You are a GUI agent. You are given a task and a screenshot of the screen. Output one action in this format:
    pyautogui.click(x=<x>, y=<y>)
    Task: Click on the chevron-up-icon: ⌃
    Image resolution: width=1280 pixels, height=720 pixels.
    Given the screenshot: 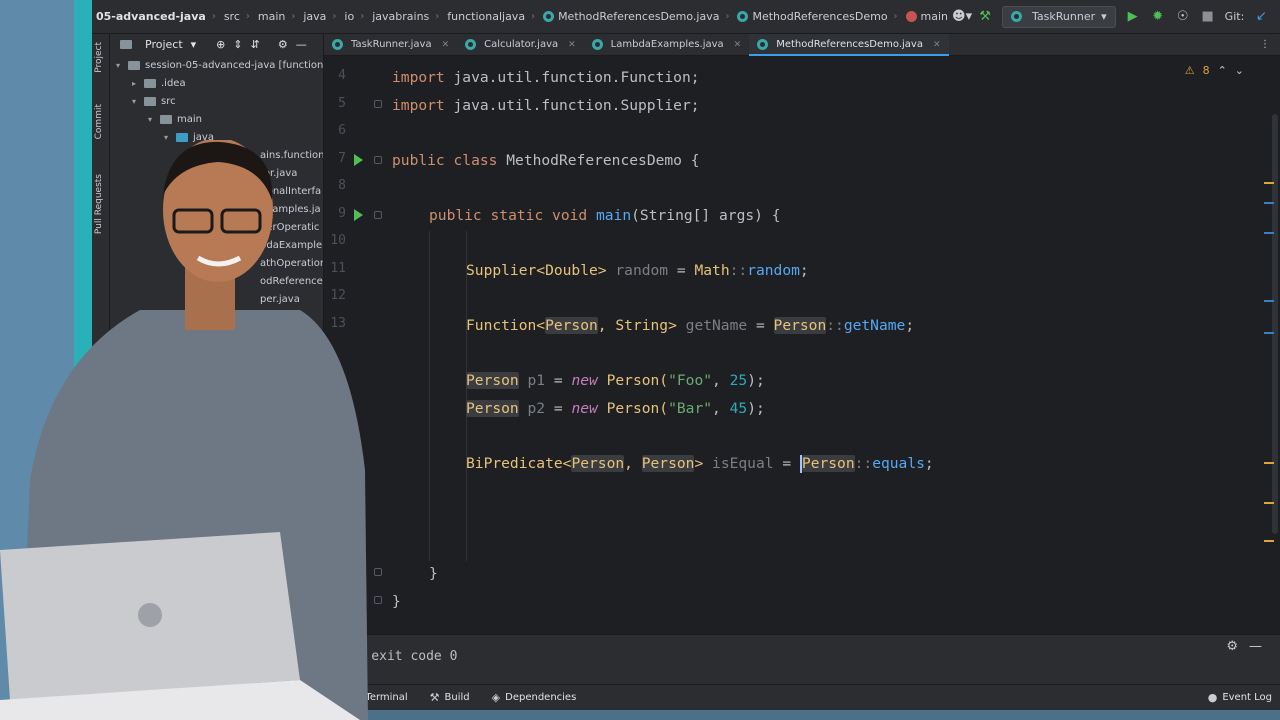 What is the action you would take?
    pyautogui.click(x=1222, y=70)
    